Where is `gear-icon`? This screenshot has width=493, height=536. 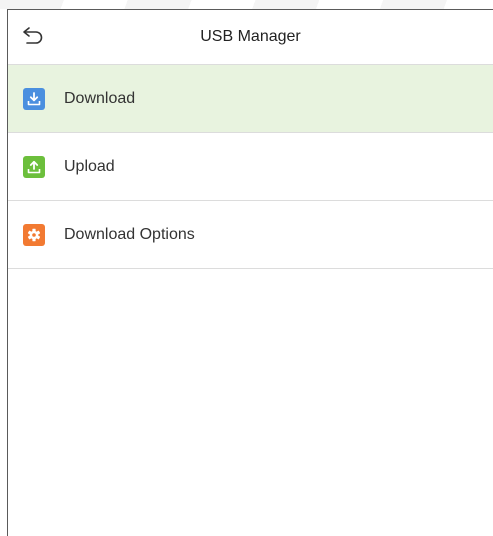
gear-icon is located at coordinates (34, 234).